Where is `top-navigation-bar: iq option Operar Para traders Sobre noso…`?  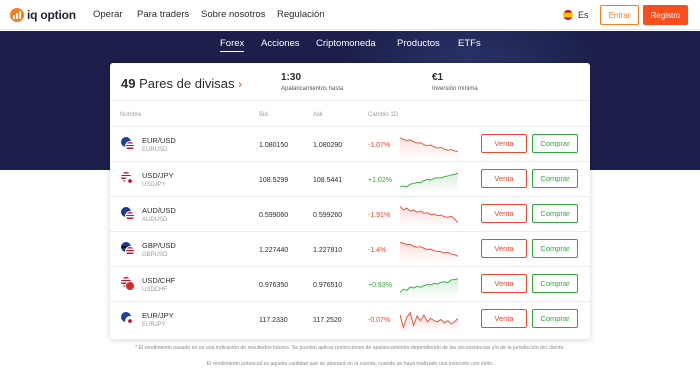
top-navigation-bar: iq option Operar Para traders Sobre noso… is located at coordinates (350, 15).